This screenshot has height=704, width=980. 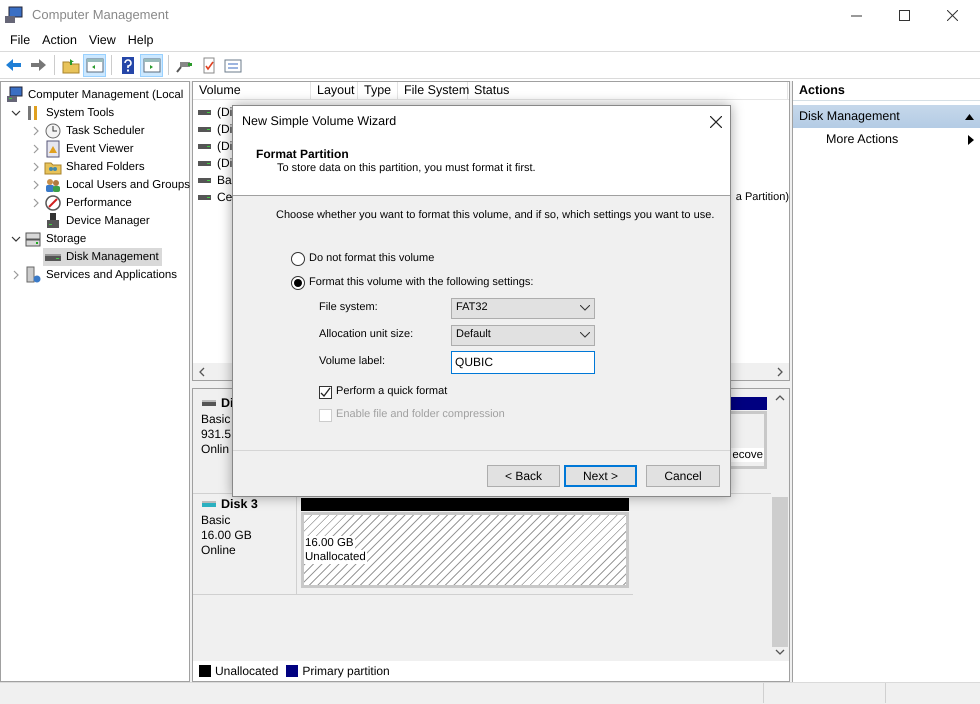 I want to click on partition-text: Unallocated, so click(x=335, y=557).